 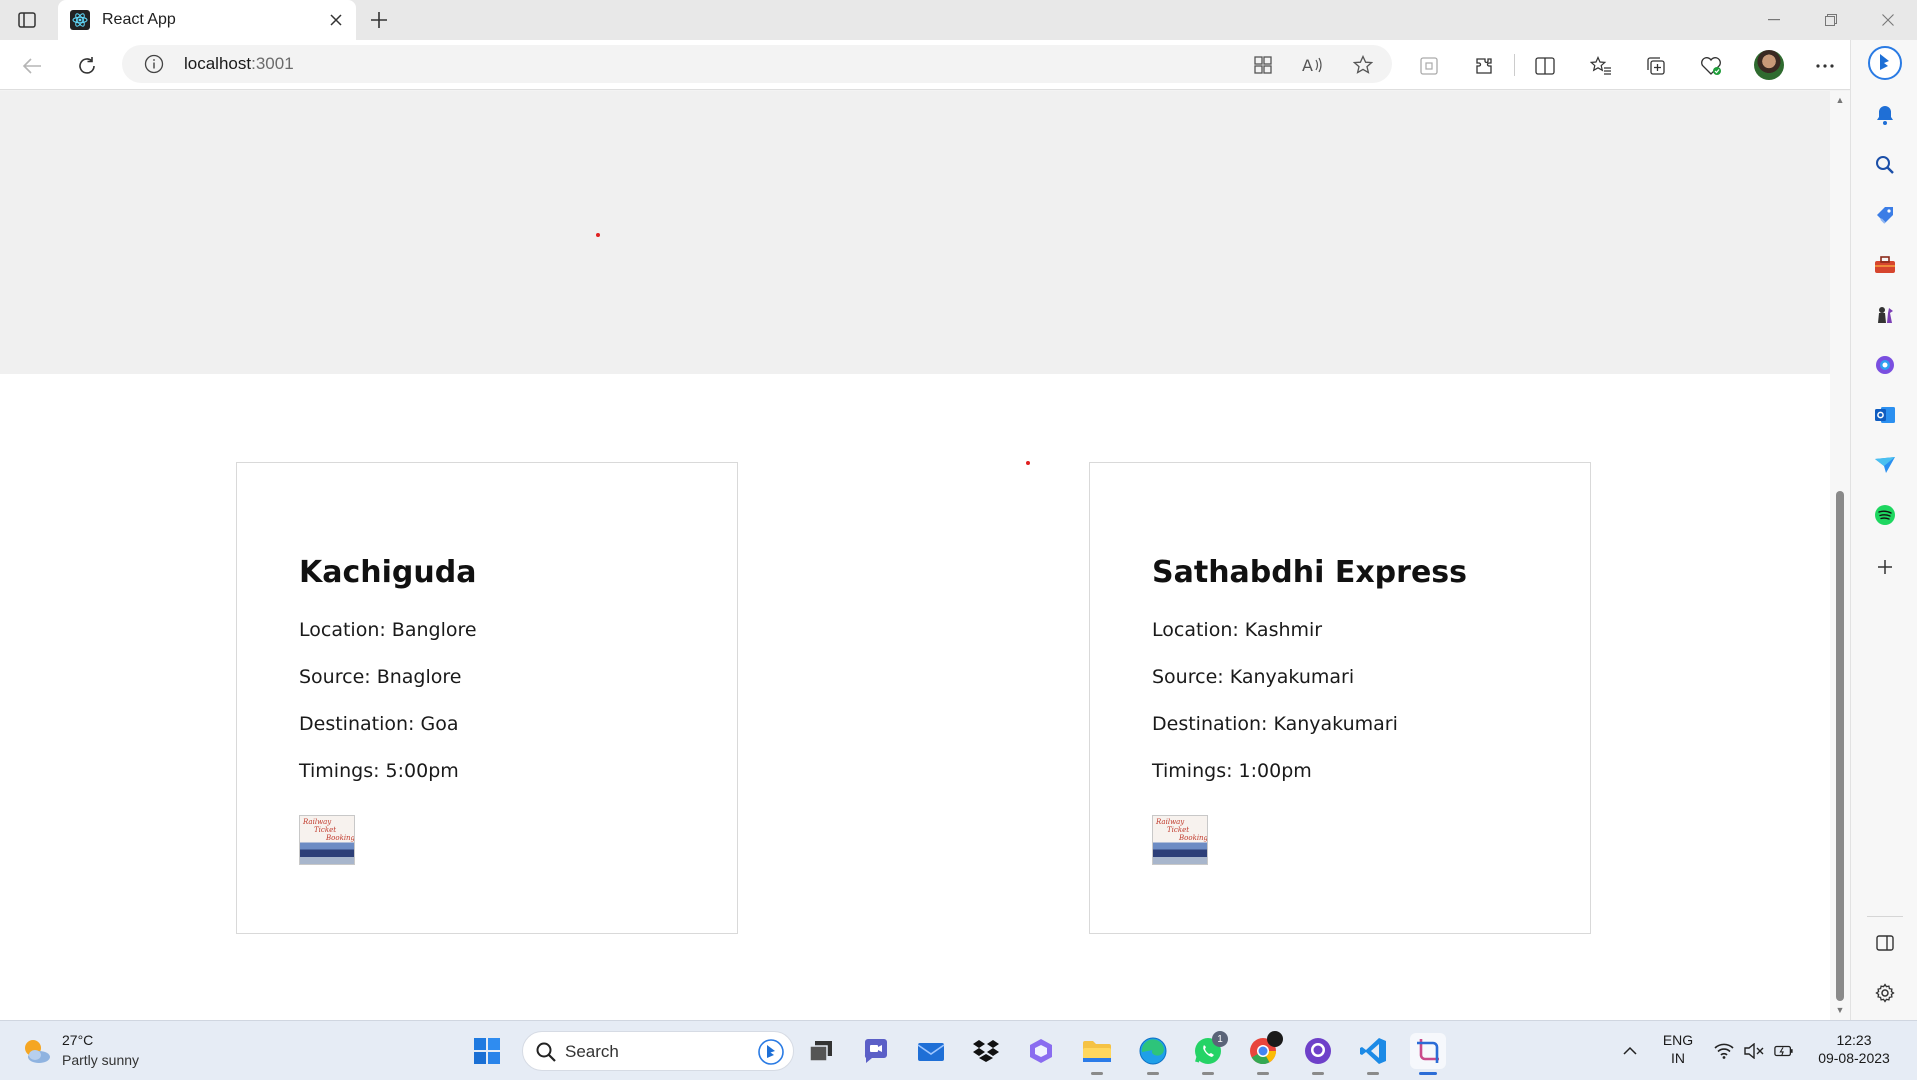 I want to click on windows-start-icon, so click(x=487, y=1051).